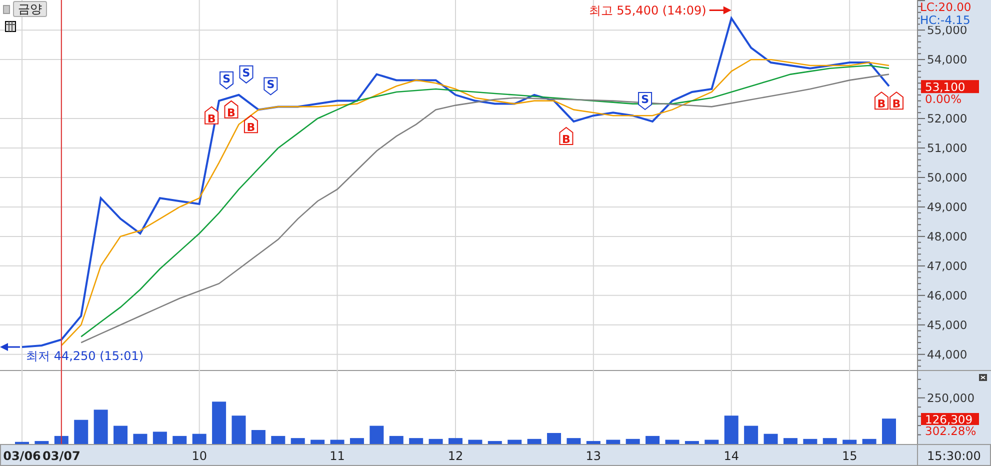 This screenshot has width=991, height=466. I want to click on time-label: 15:30:00, so click(954, 456).